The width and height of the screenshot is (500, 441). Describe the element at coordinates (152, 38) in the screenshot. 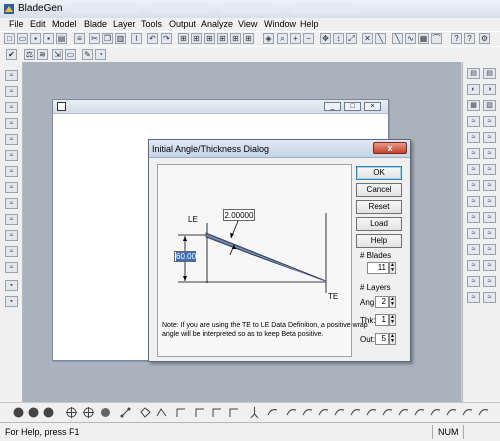

I see `undo-icon: ↶` at that location.